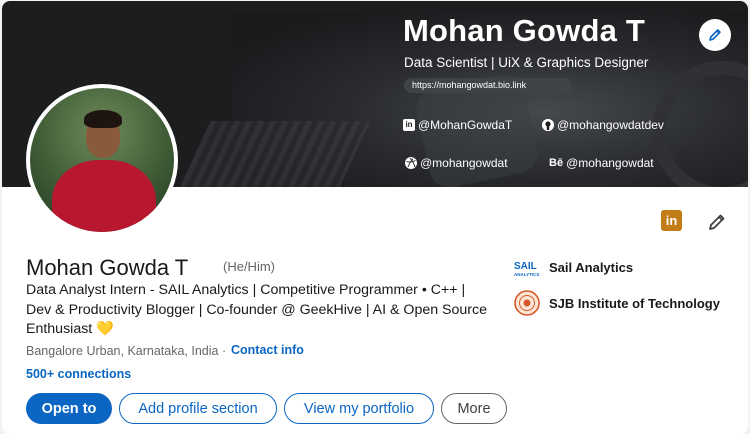 The height and width of the screenshot is (434, 750). Describe the element at coordinates (671, 220) in the screenshot. I see `linkedin-badge-icon: in` at that location.